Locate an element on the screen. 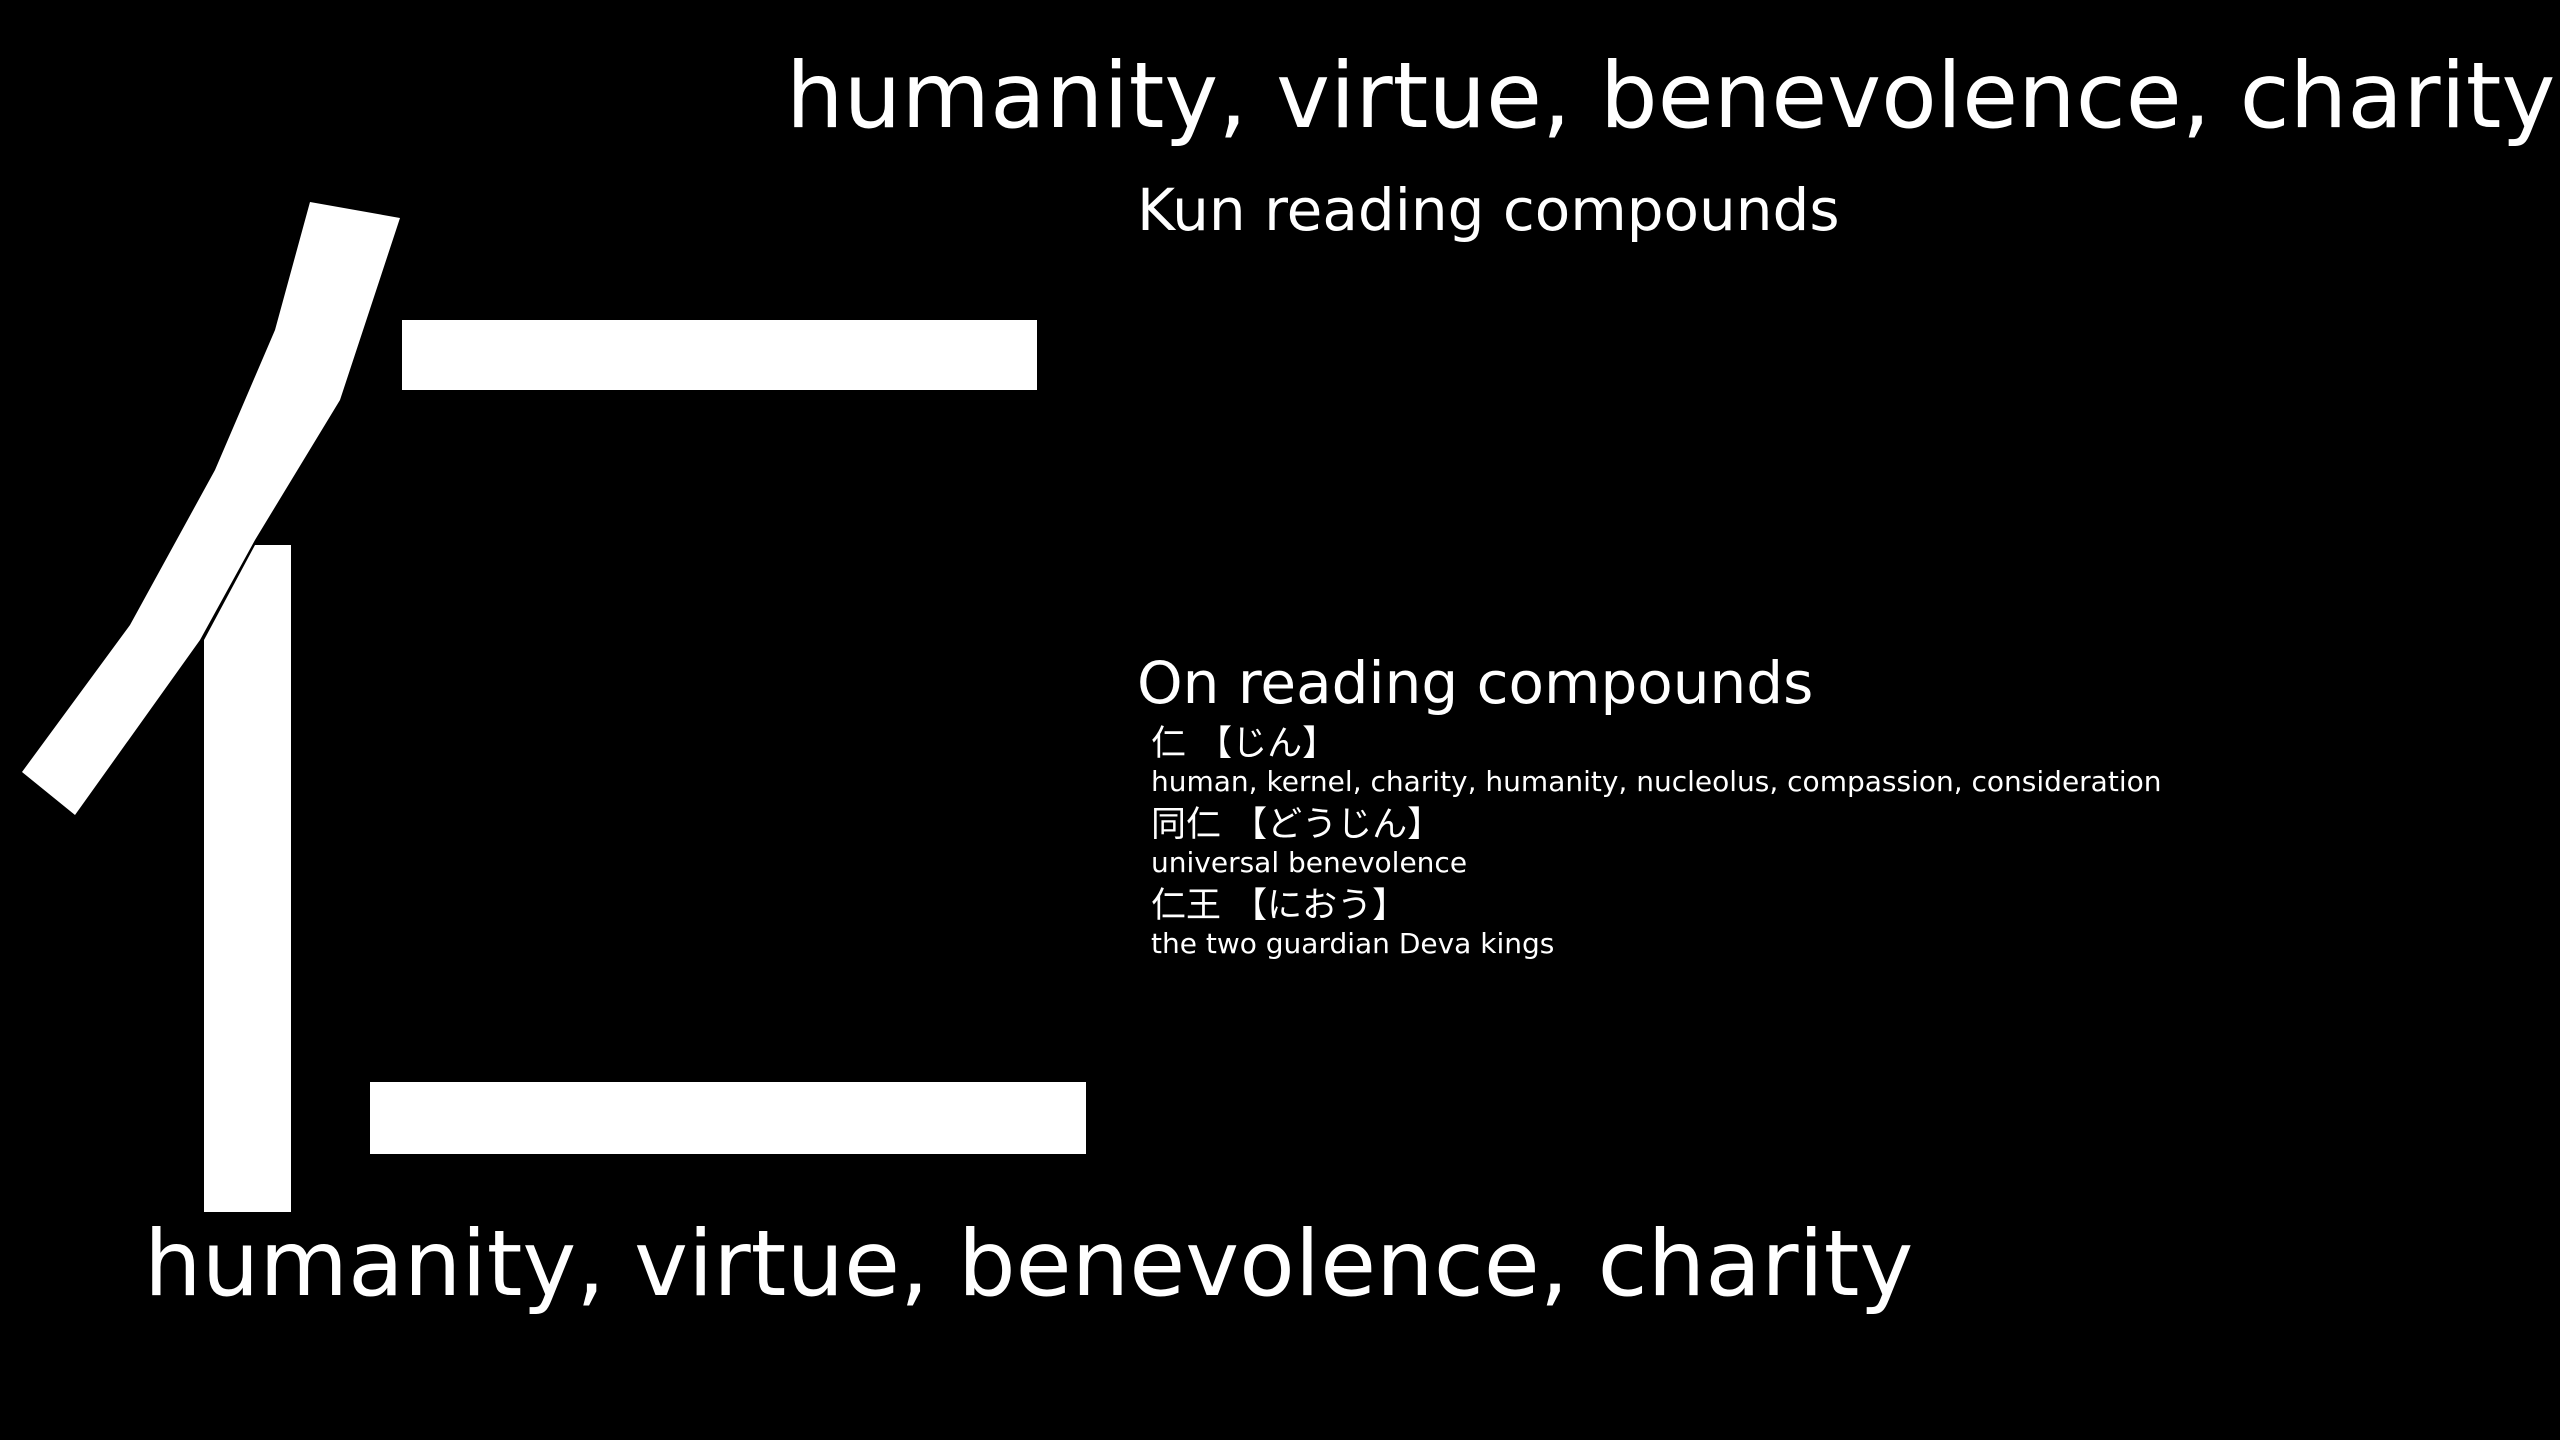 Image resolution: width=2560 pixels, height=1440 pixels. compound-gloss: the two guardian Deva kings is located at coordinates (1353, 943).